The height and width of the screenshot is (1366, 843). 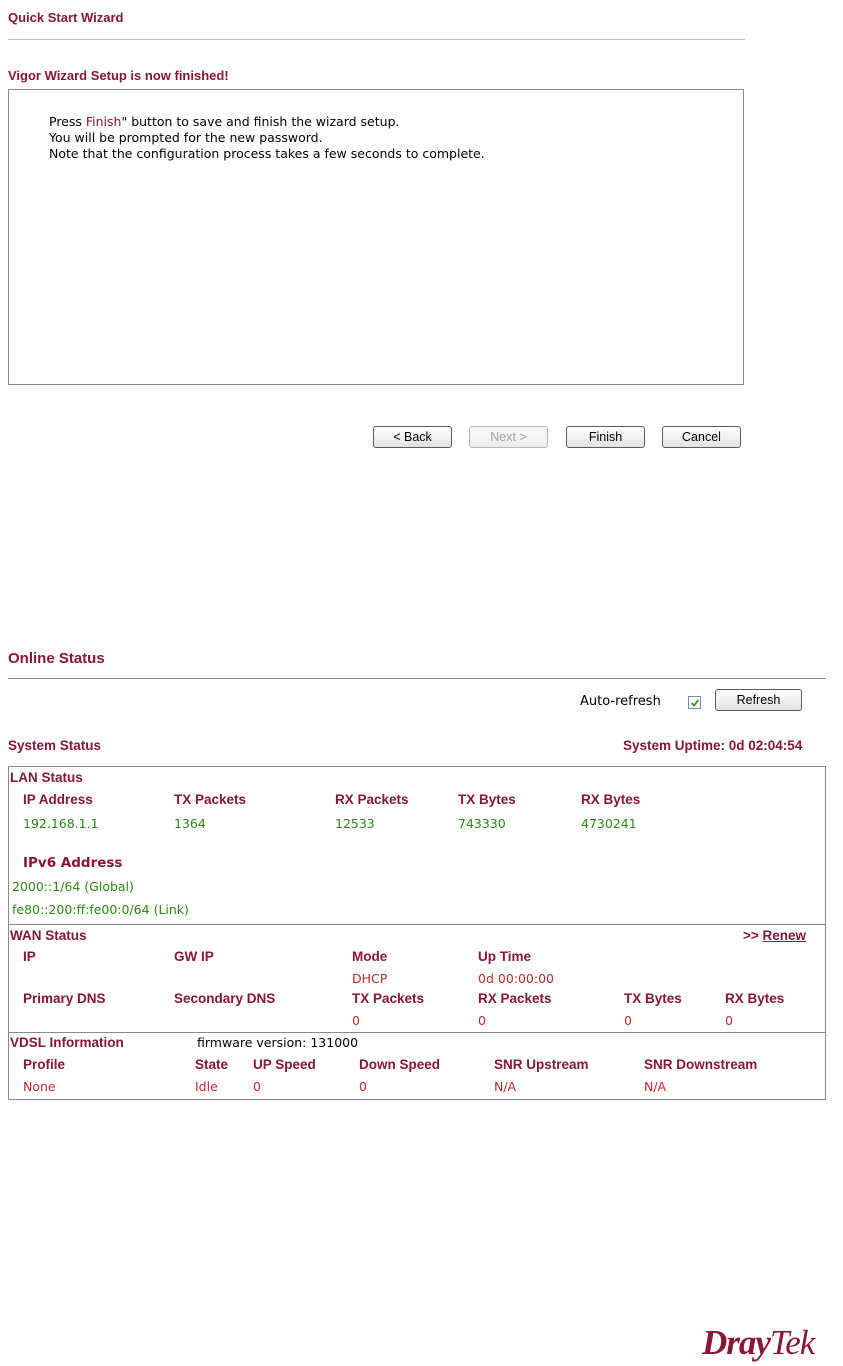 What do you see at coordinates (355, 823) in the screenshot?
I see `lan-rx-packets: 12533` at bounding box center [355, 823].